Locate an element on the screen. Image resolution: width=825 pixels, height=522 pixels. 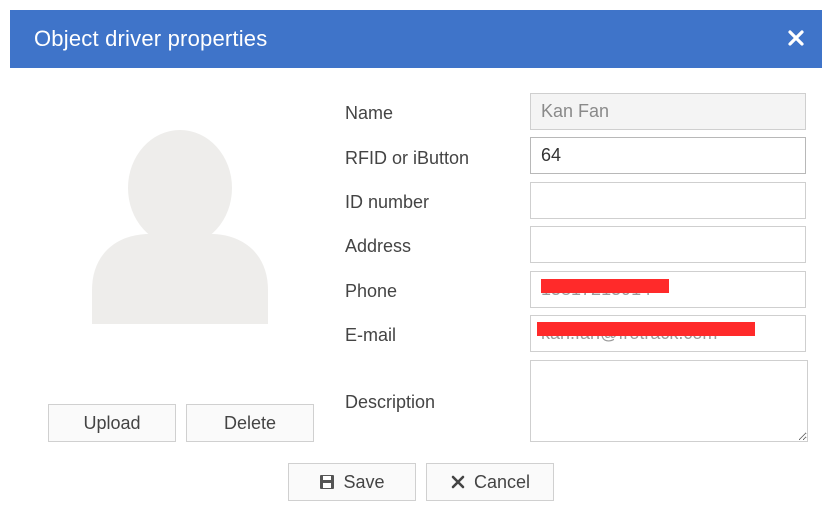
x-icon is located at coordinates (458, 482).